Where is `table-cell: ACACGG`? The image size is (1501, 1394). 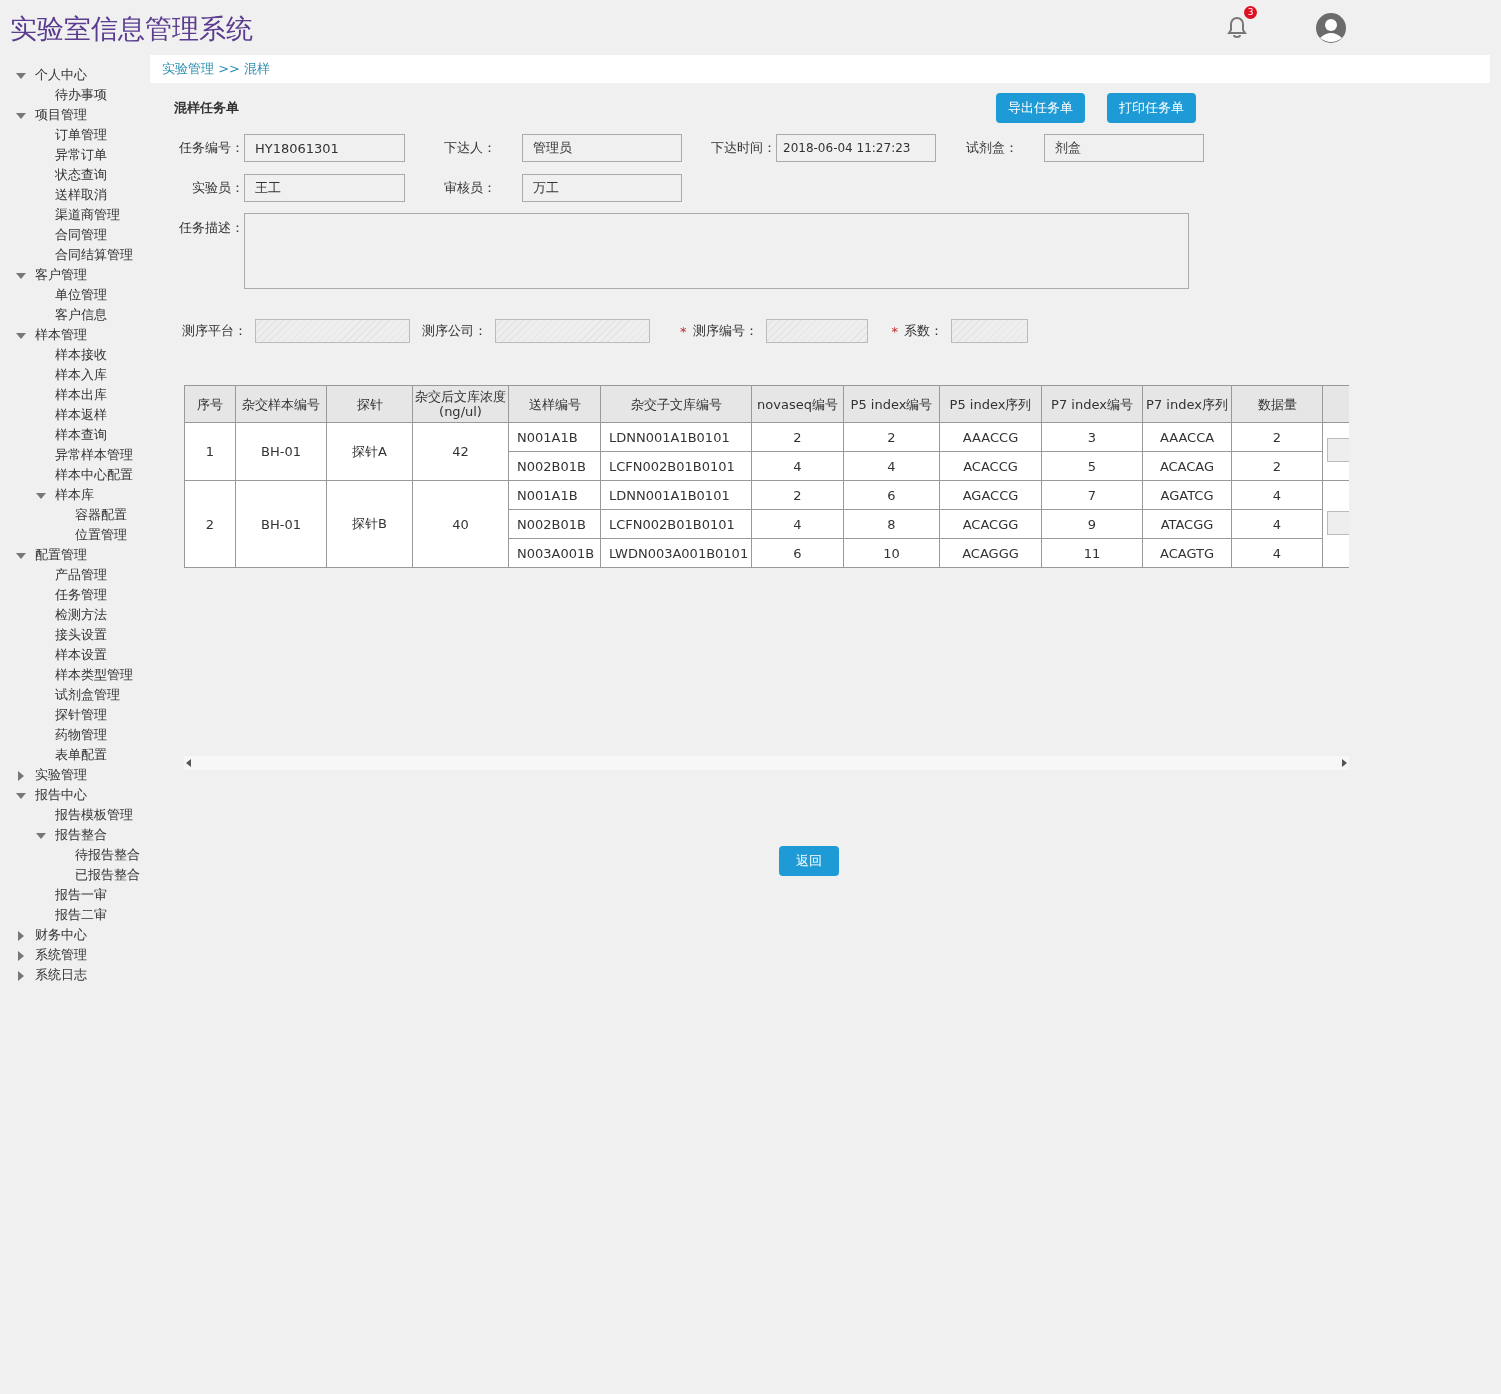 table-cell: ACACGG is located at coordinates (990, 524).